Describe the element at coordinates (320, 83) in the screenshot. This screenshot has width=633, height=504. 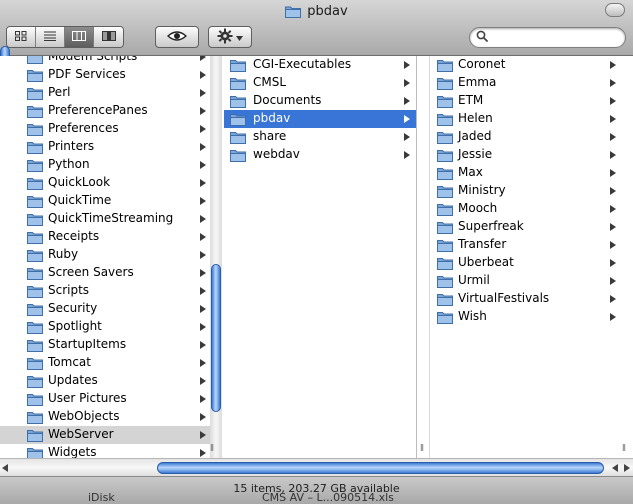
I see `list-item: CMSL` at that location.